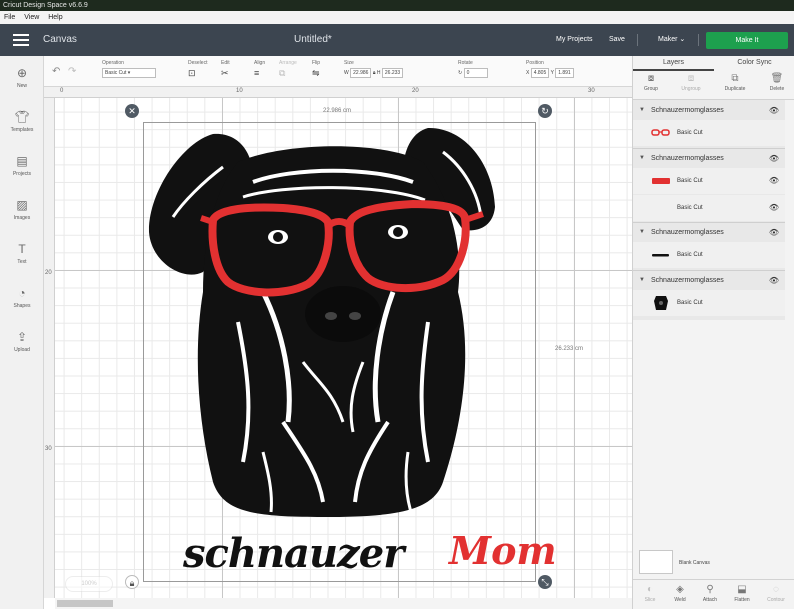  I want to click on make-it-button: Make It, so click(747, 40).